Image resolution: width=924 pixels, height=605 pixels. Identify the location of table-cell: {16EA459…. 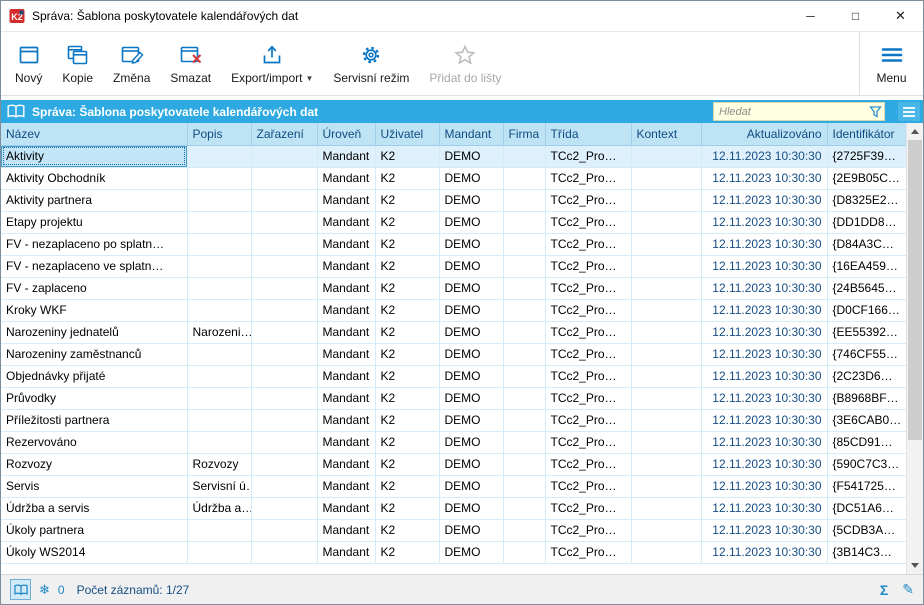
(868, 266).